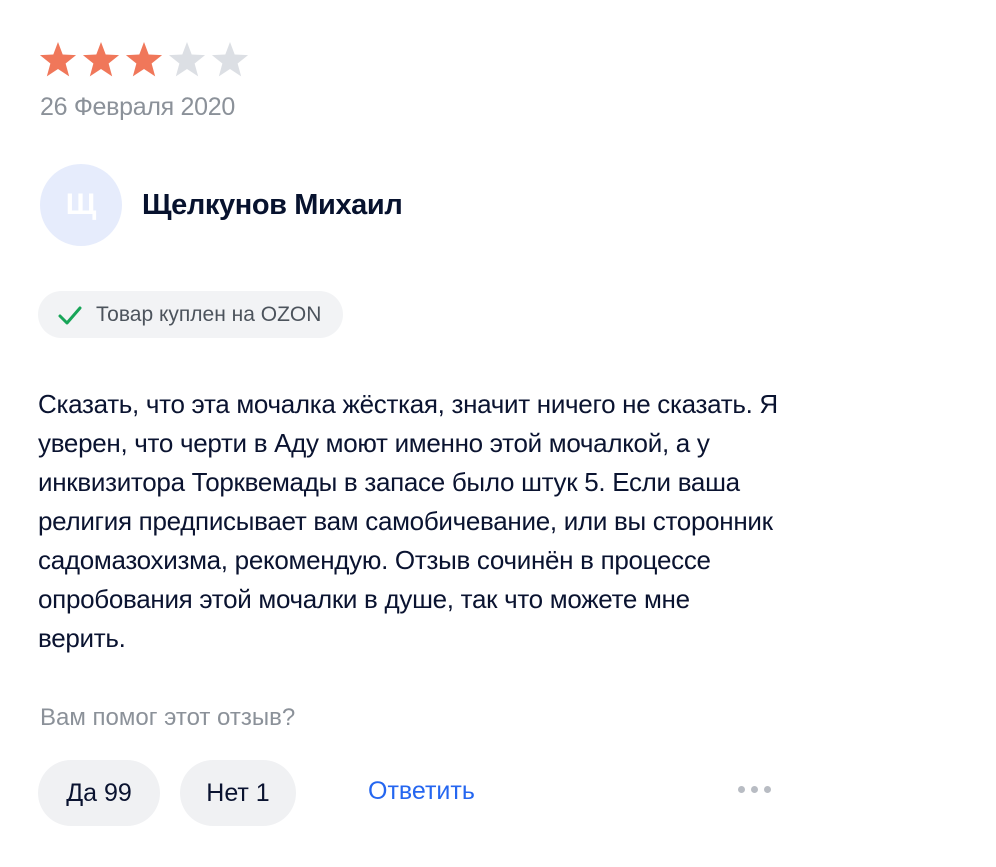  I want to click on avatar: Щ, so click(81, 205).